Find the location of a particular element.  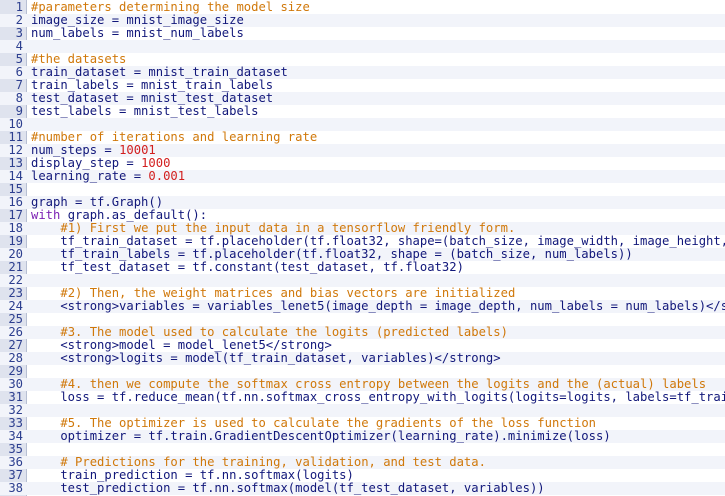

code-token: 0.001 is located at coordinates (167, 176).